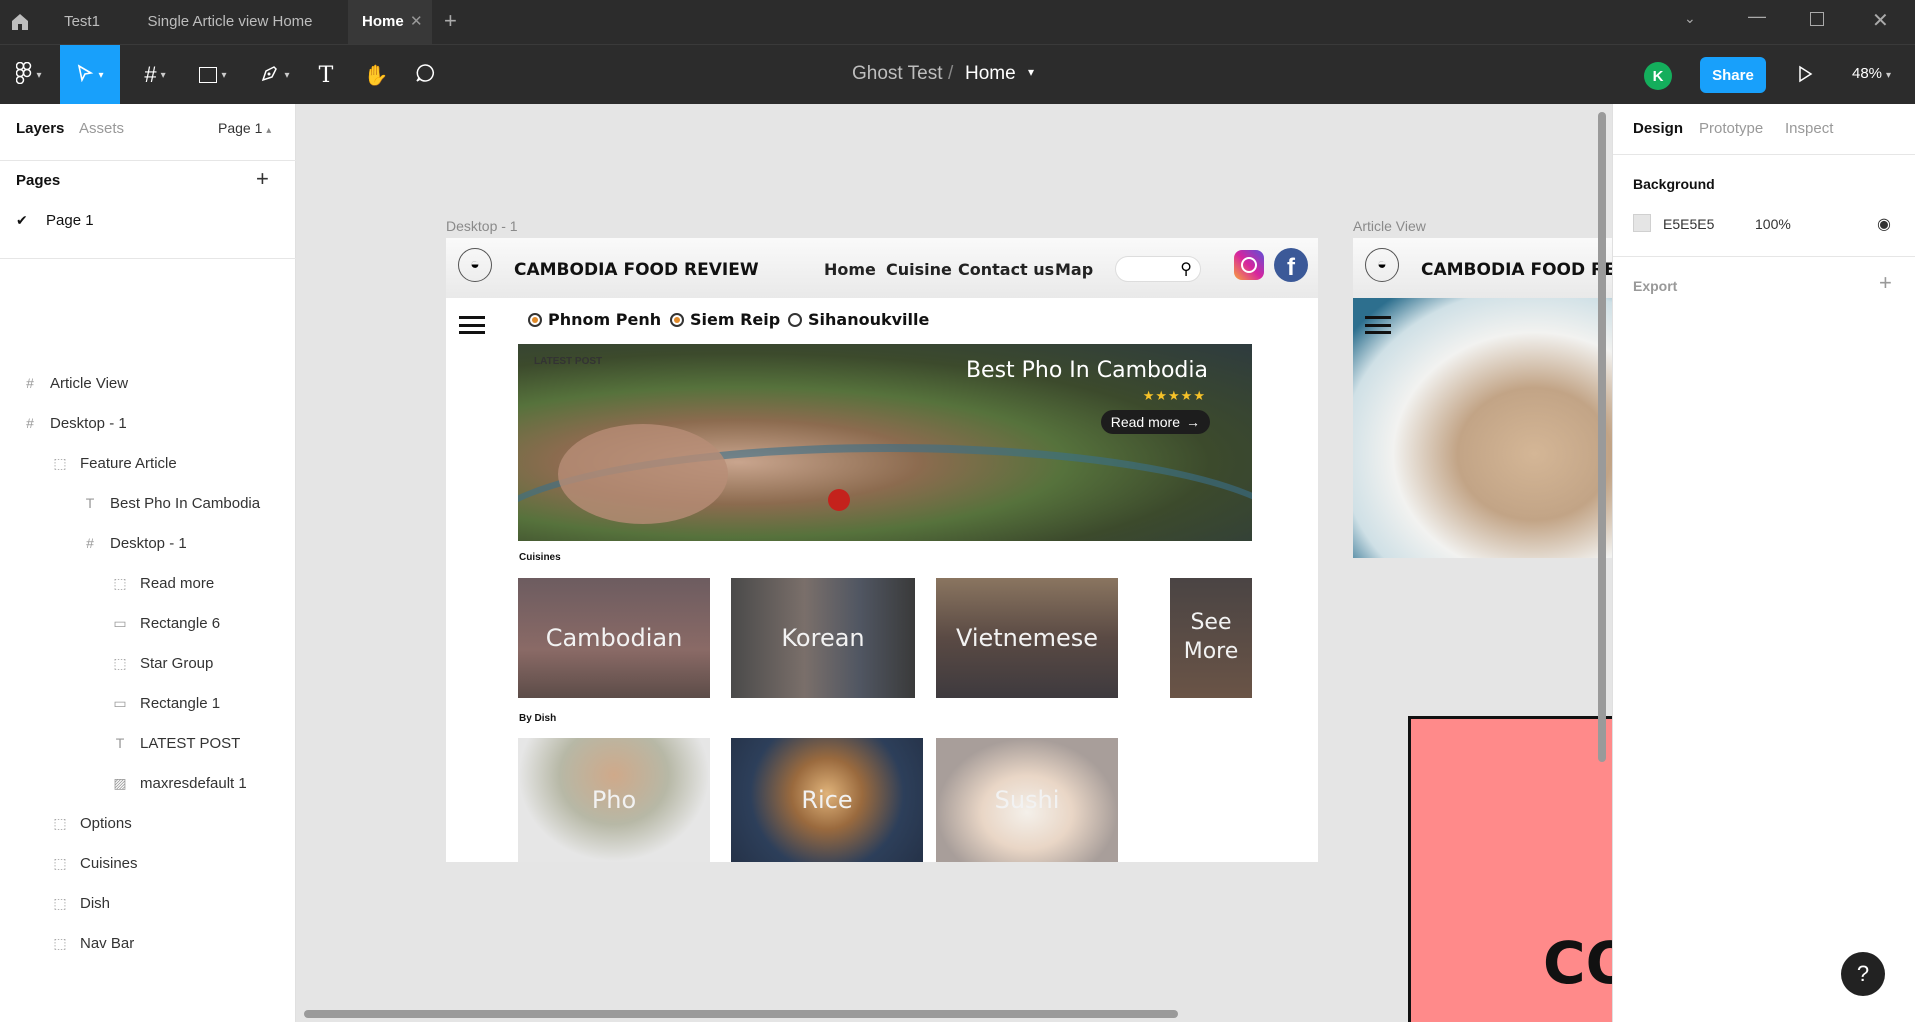 The height and width of the screenshot is (1022, 1915). What do you see at coordinates (390, 22) in the screenshot?
I see `file-tab-active: Home ✕` at bounding box center [390, 22].